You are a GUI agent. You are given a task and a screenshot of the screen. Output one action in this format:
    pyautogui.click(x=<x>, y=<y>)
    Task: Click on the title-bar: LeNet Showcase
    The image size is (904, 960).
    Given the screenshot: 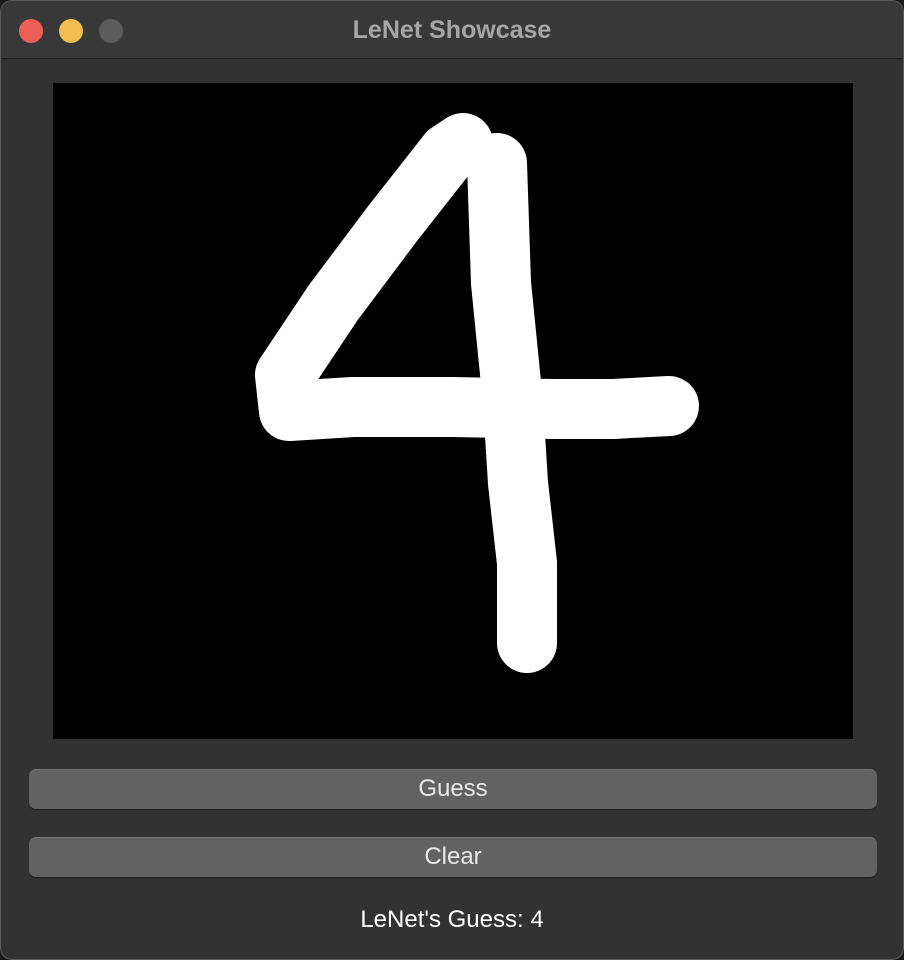 What is the action you would take?
    pyautogui.click(x=452, y=30)
    